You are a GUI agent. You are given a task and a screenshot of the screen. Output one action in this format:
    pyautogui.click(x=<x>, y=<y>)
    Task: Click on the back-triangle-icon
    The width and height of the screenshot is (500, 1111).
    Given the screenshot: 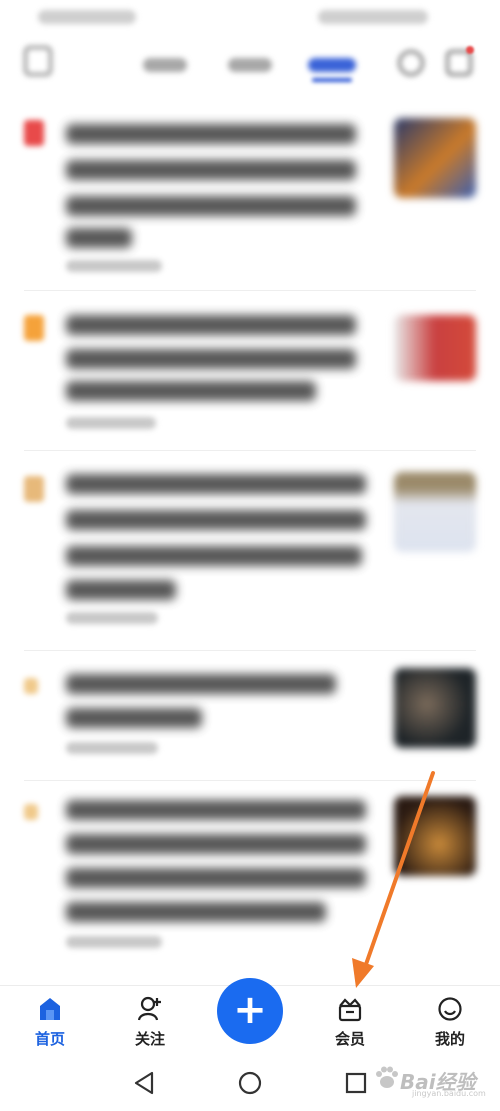 What is the action you would take?
    pyautogui.click(x=144, y=1083)
    